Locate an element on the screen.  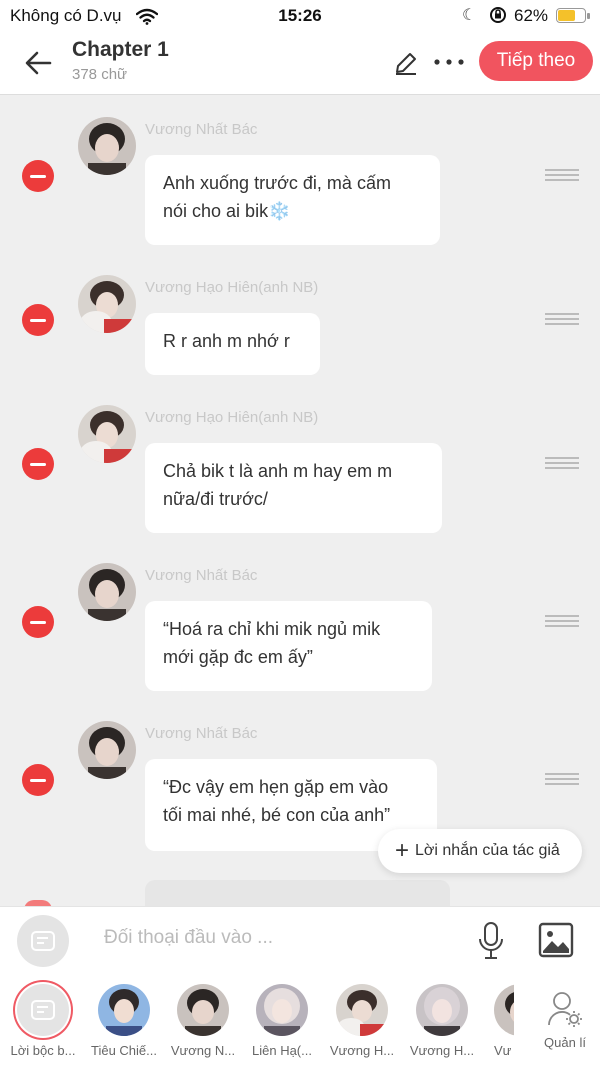
input-bar is located at coordinates (300, 942).